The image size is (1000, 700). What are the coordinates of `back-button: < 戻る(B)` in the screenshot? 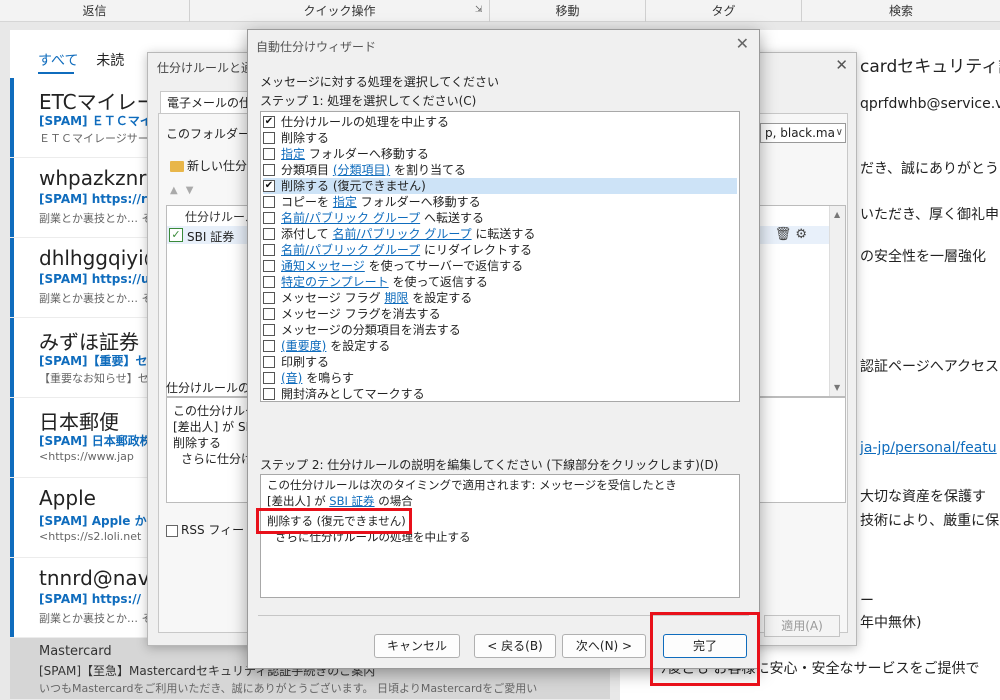 It's located at (515, 646).